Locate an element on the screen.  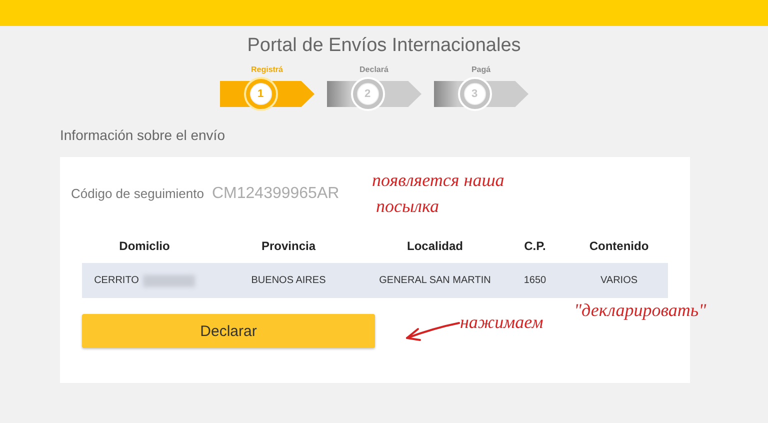
step-label: Pagá is located at coordinates (481, 70).